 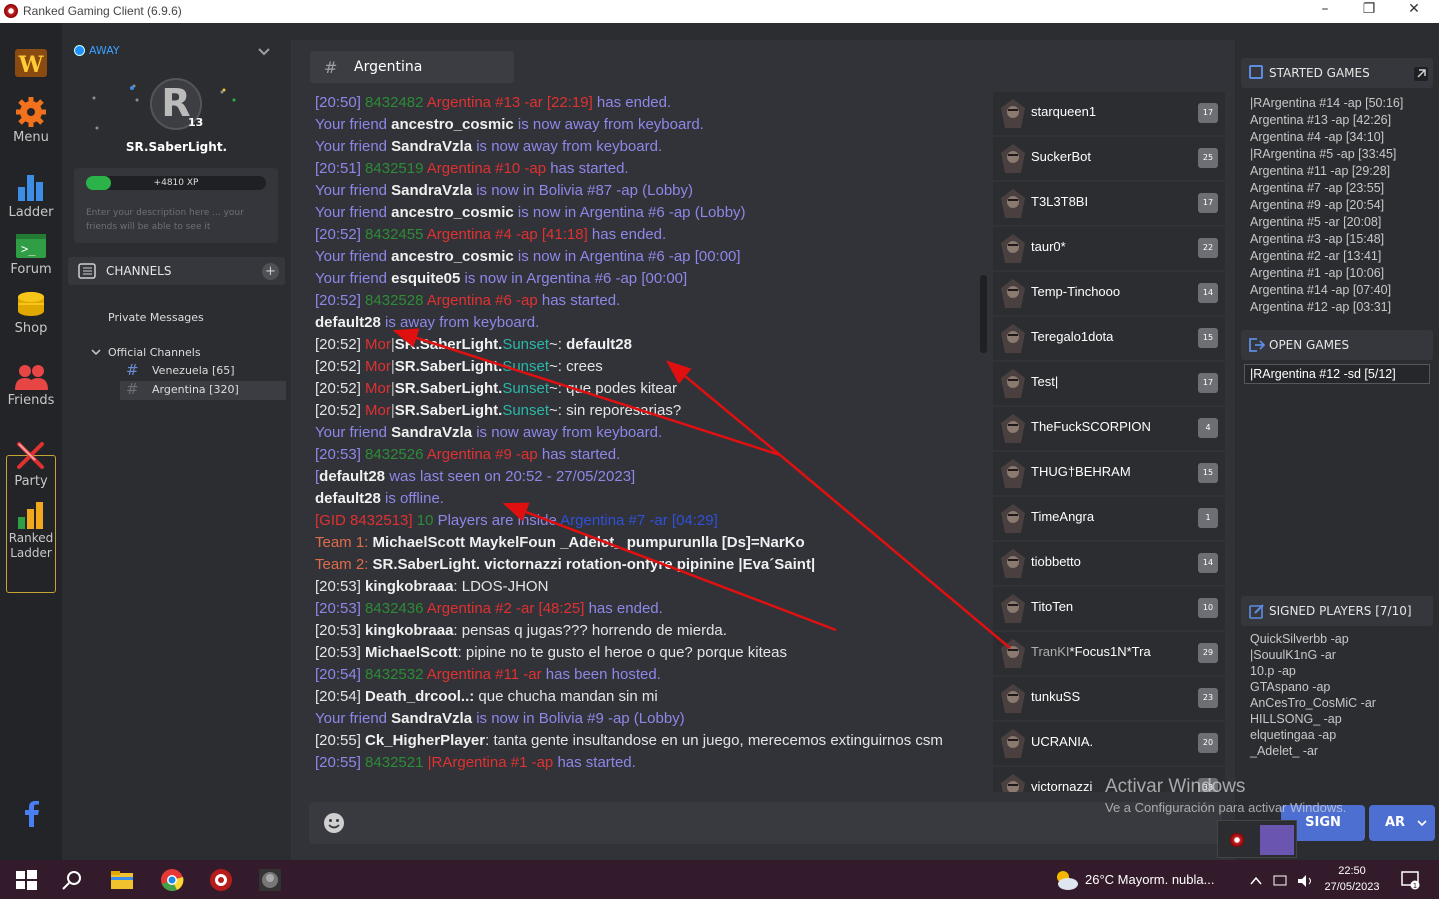 I want to click on app-tray-icon, so click(x=1237, y=840).